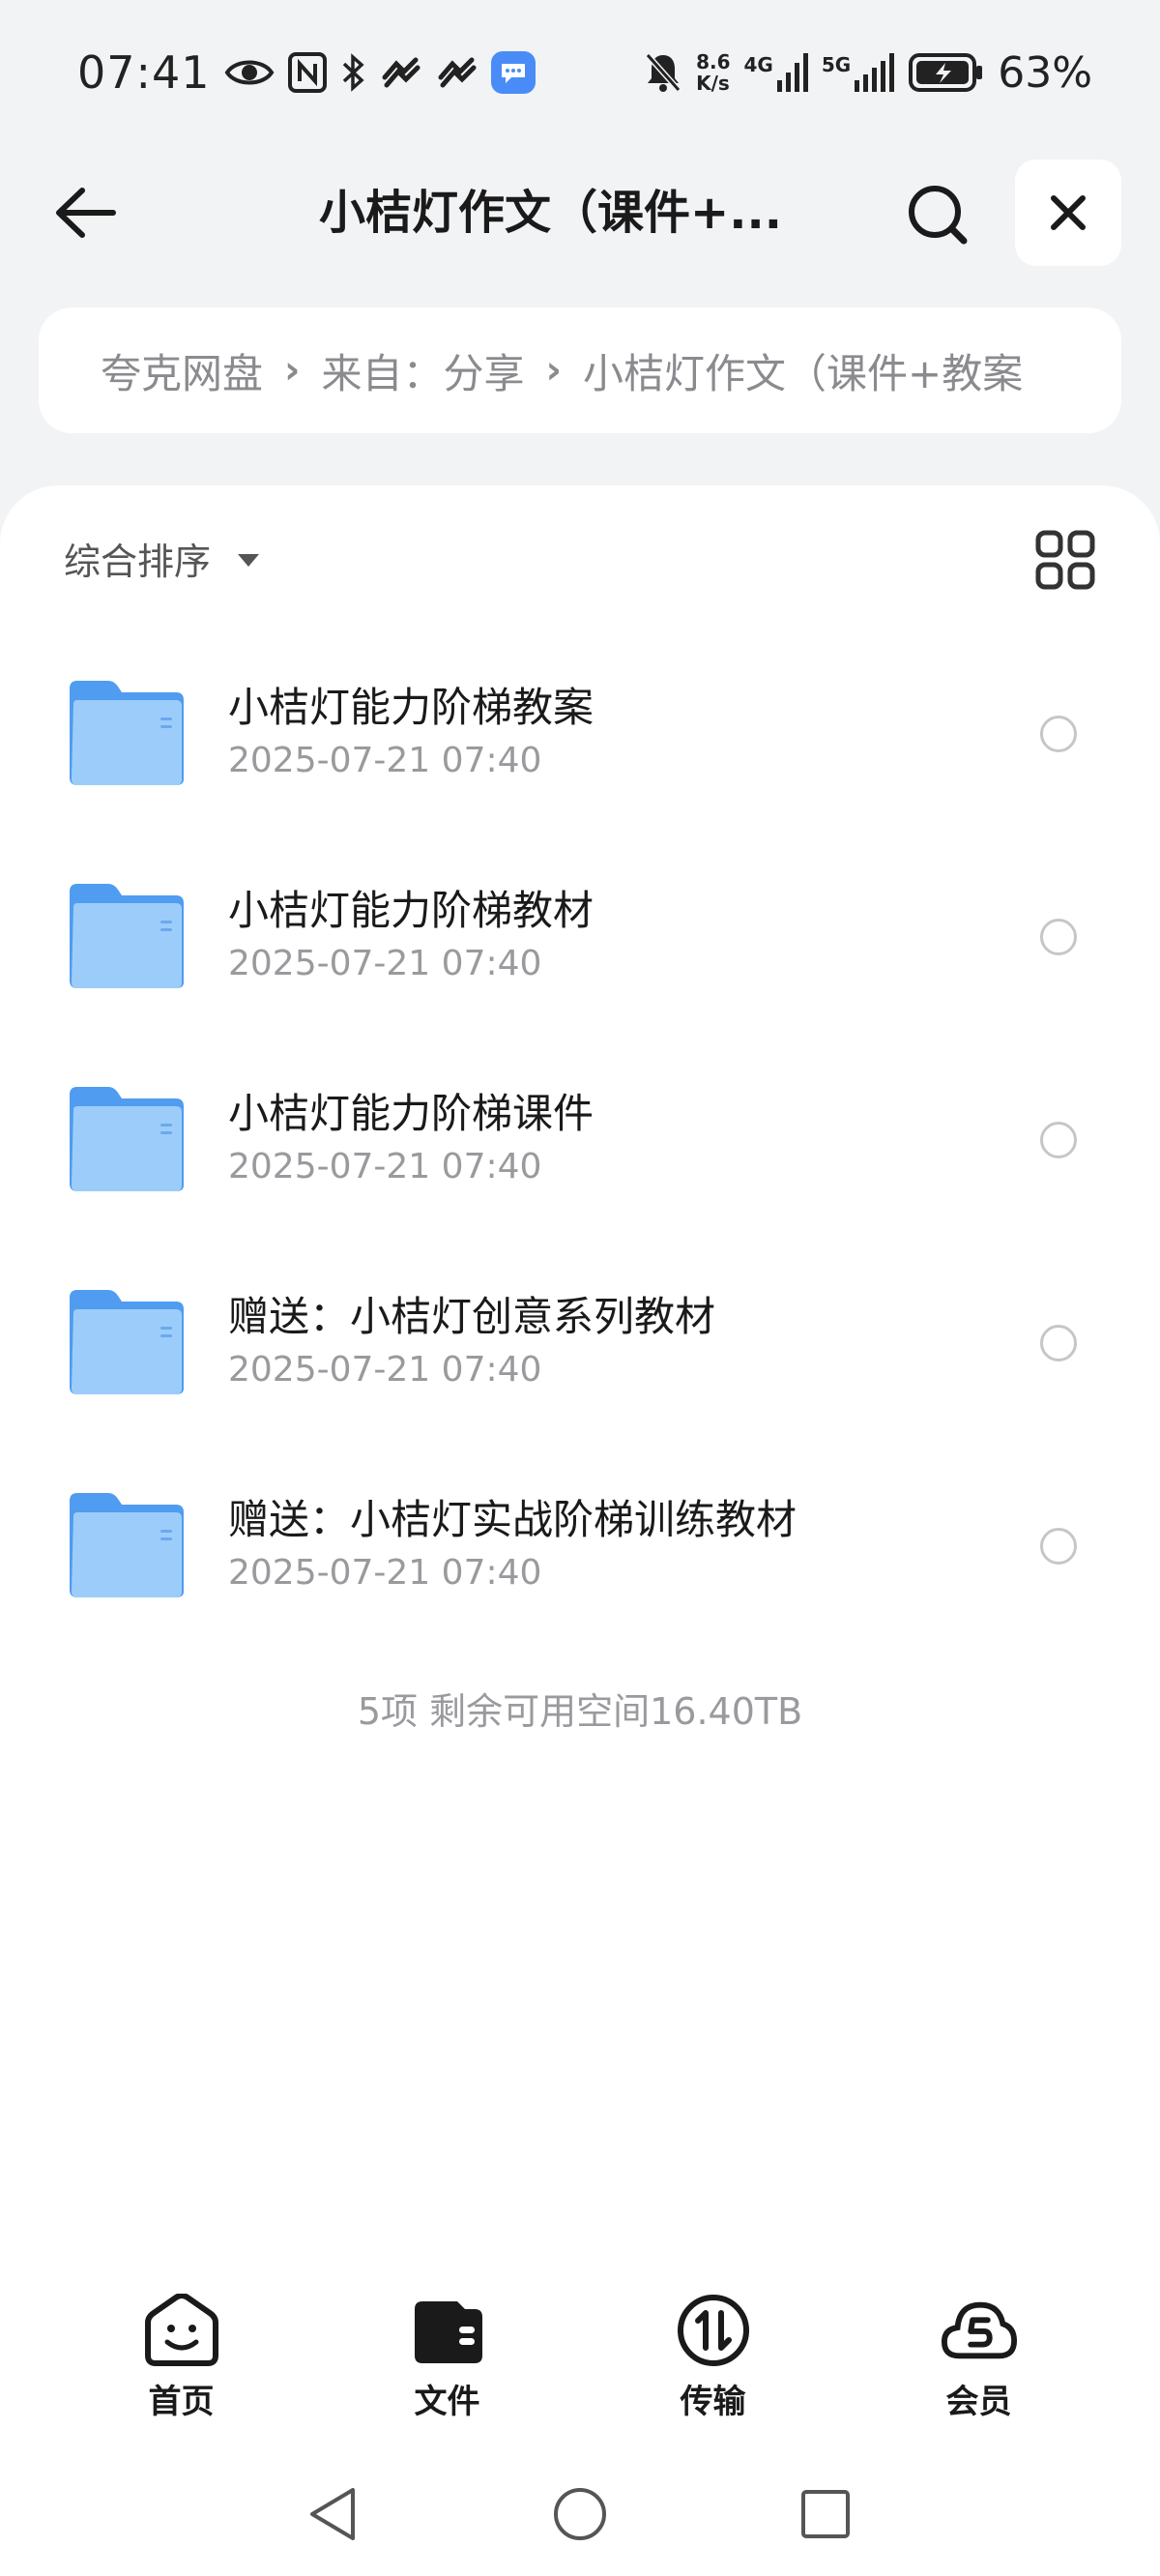 This screenshot has height=2576, width=1160. I want to click on breadcrumb-item-root: 夸克网盘, so click(182, 370).